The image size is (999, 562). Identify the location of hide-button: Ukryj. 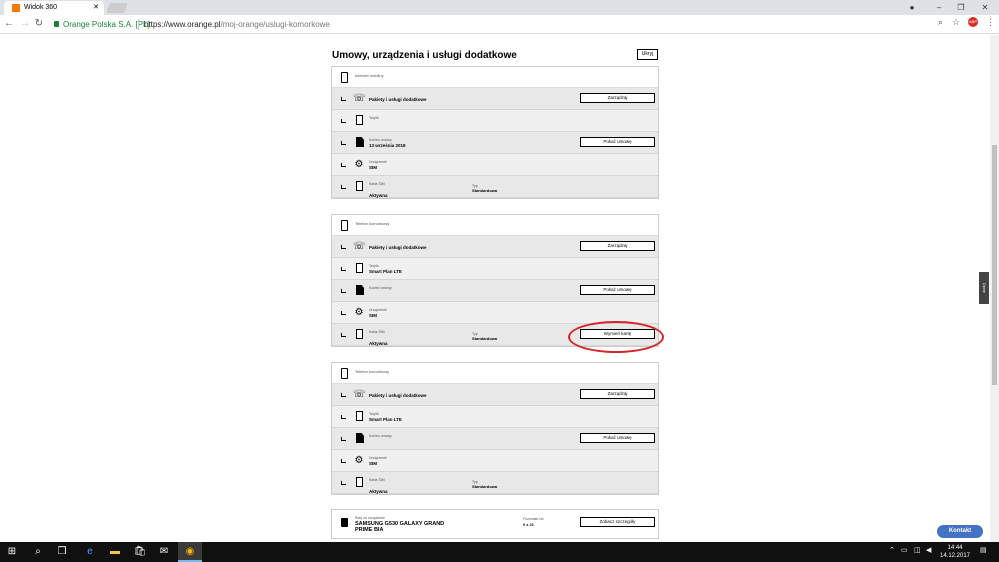
(647, 54).